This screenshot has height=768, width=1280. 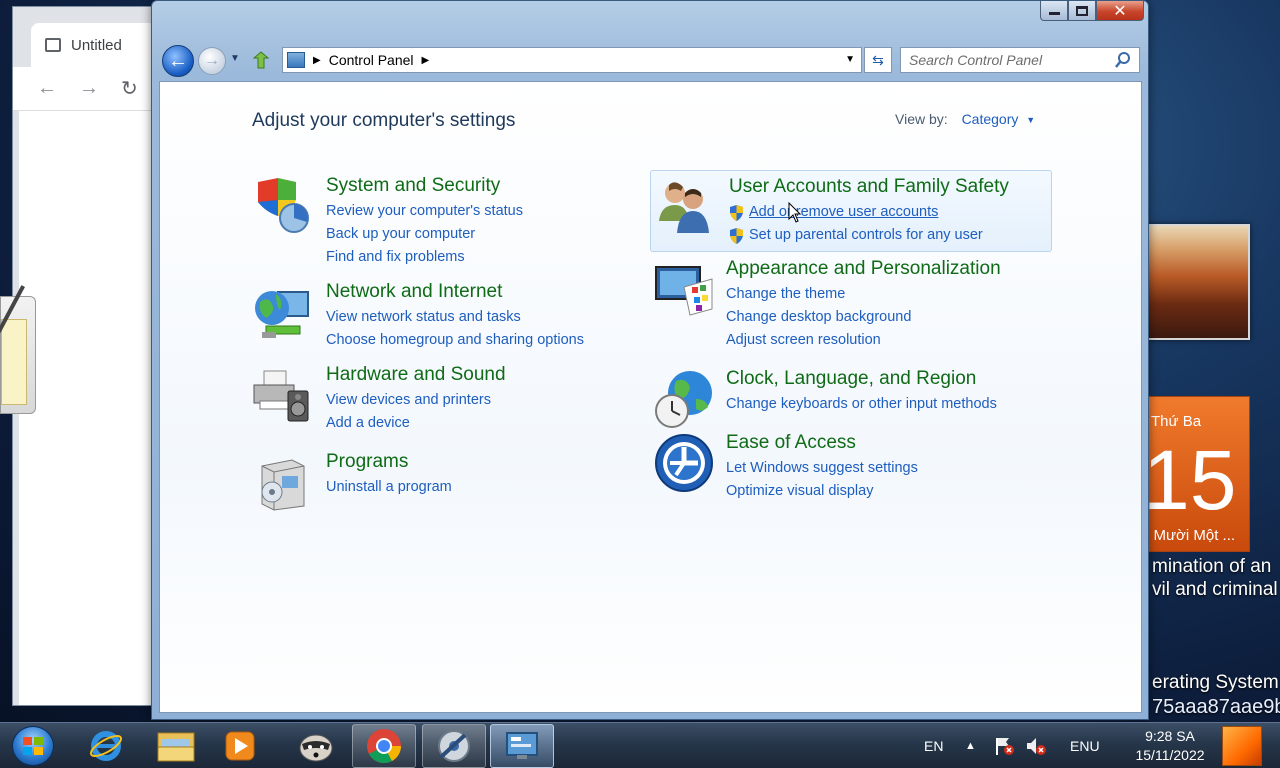 I want to click on category-title: Programs, so click(x=389, y=462).